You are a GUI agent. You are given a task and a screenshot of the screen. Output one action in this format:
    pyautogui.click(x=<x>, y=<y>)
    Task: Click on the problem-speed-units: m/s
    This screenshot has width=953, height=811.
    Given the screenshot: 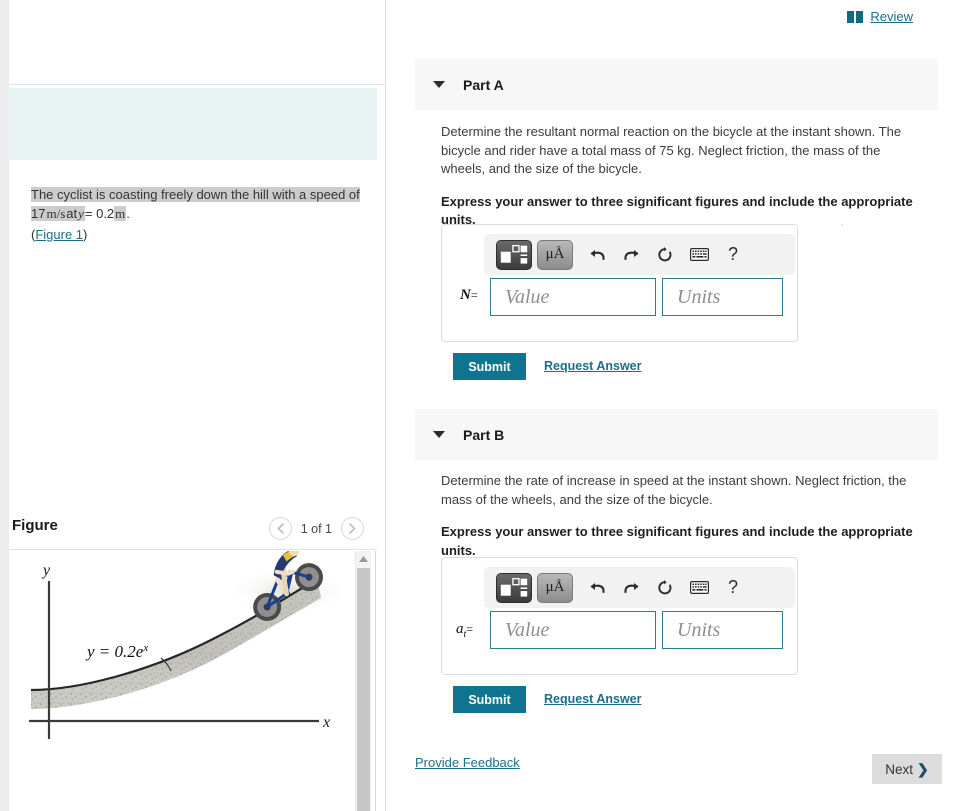 What is the action you would take?
    pyautogui.click(x=56, y=213)
    